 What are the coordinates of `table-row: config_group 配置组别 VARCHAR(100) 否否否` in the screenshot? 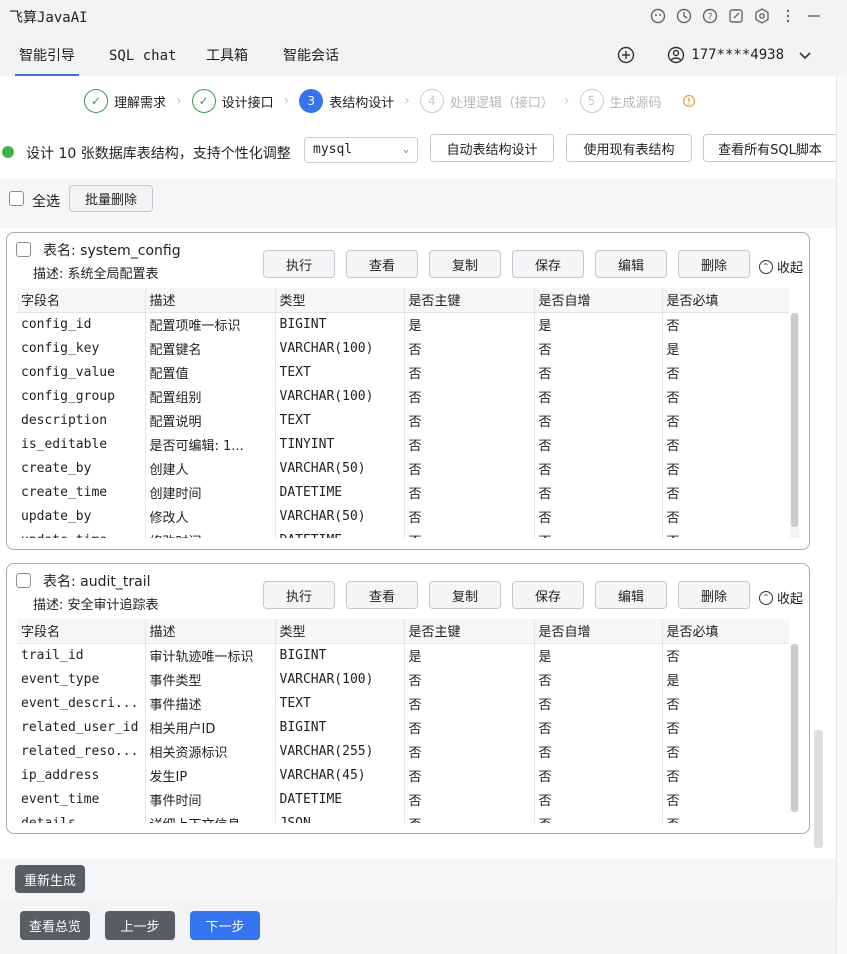 It's located at (403, 396).